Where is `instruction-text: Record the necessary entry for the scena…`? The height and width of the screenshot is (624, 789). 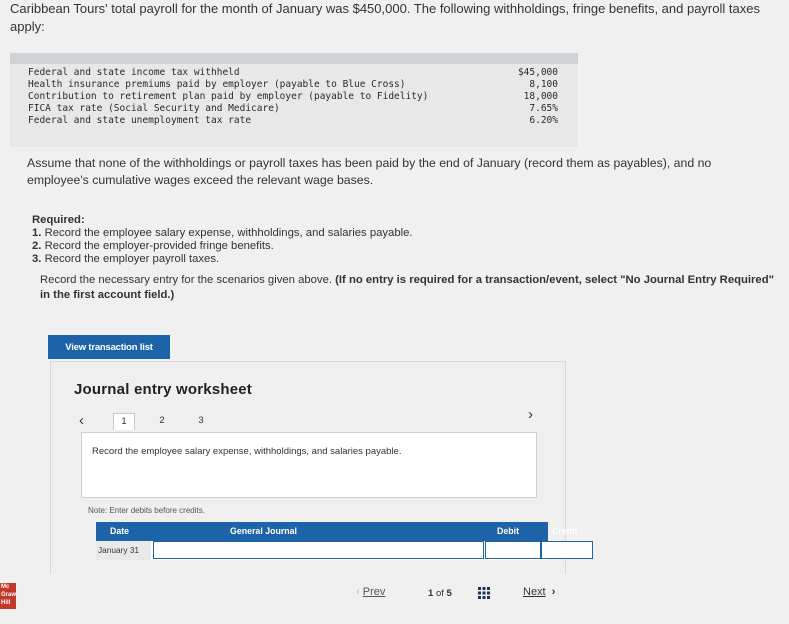
instruction-text: Record the necessary entry for the scena… is located at coordinates (410, 288).